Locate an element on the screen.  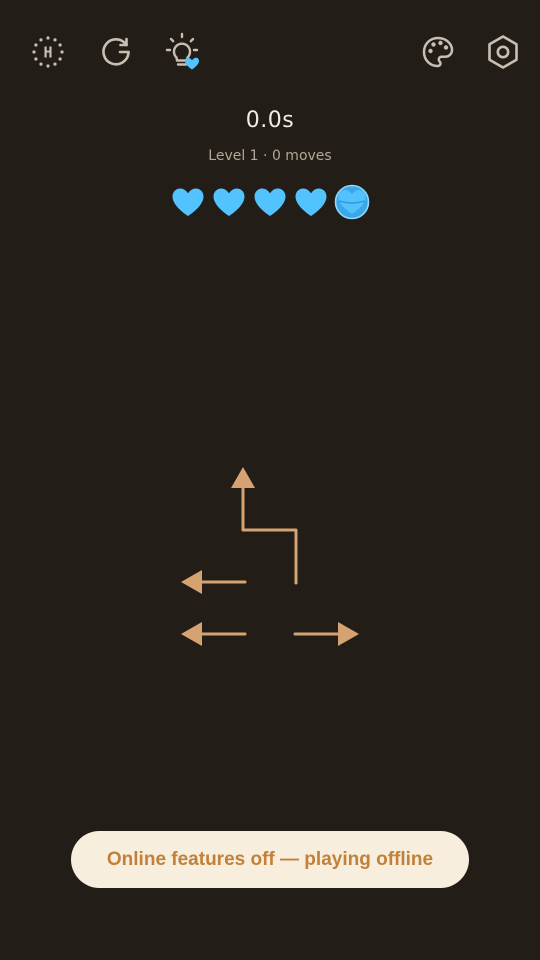
arrow-bent-up is located at coordinates (269, 533).